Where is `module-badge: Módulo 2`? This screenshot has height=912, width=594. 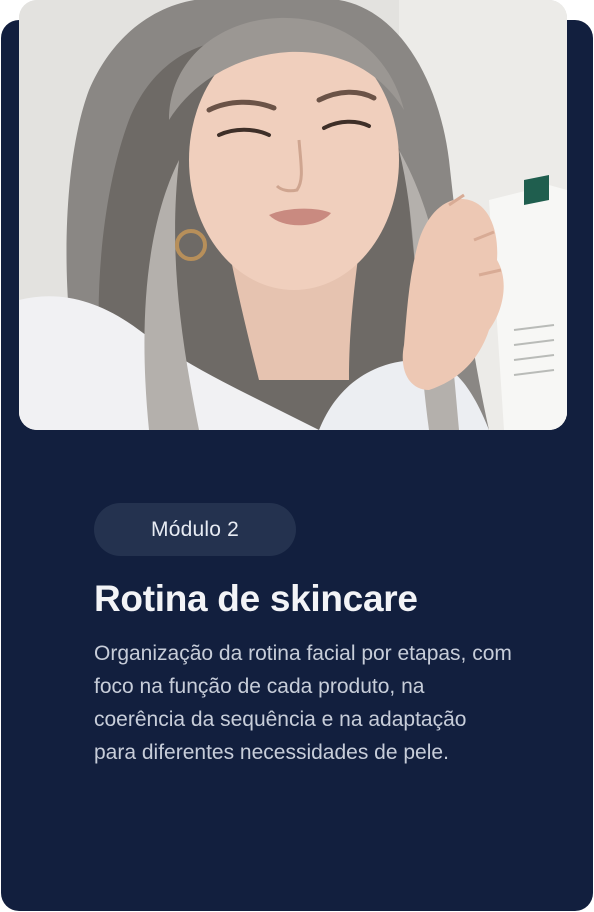
module-badge: Módulo 2 is located at coordinates (195, 529).